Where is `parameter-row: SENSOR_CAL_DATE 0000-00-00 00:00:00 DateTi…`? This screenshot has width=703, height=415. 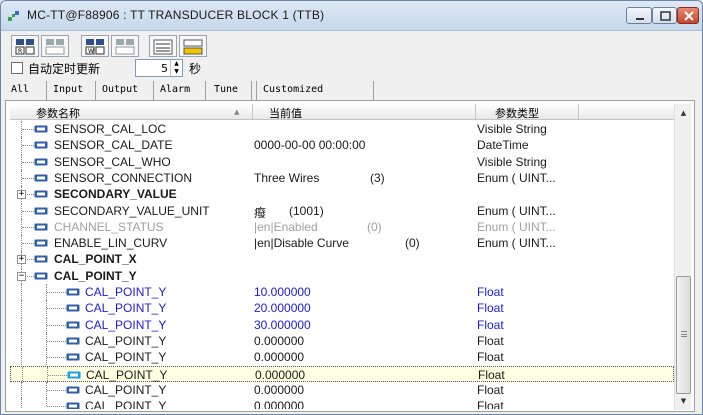 parameter-row: SENSOR_CAL_DATE 0000-00-00 00:00:00 DateTi… is located at coordinates (342, 145).